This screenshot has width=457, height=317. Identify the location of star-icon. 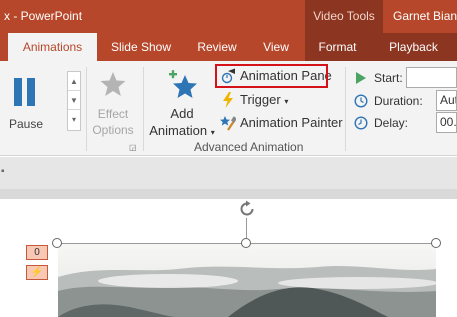
(113, 84).